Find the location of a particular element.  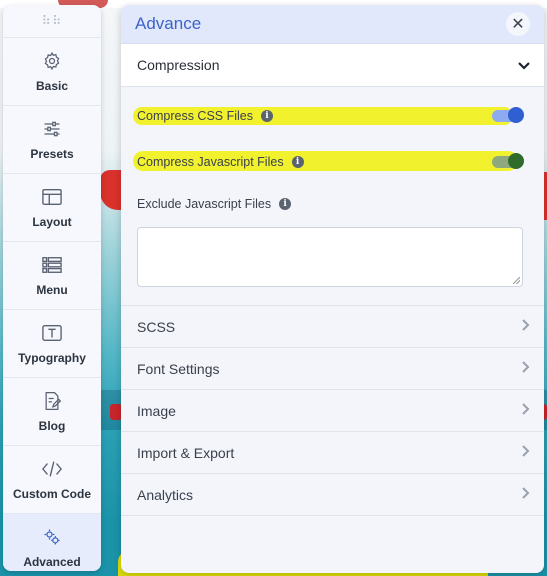

section-scss: SCSS is located at coordinates (332, 327).